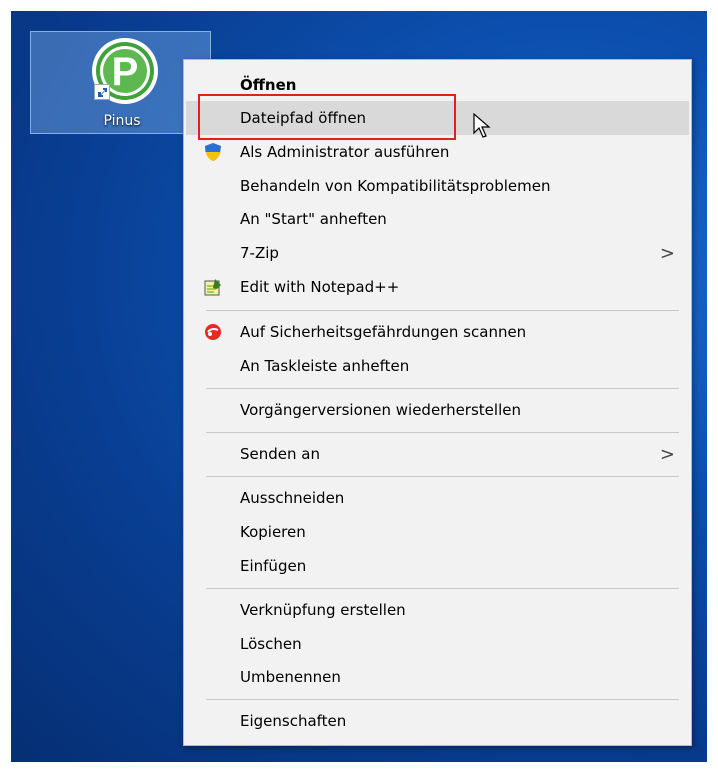 The width and height of the screenshot is (718, 773). Describe the element at coordinates (212, 287) in the screenshot. I see `notepad-icon` at that location.